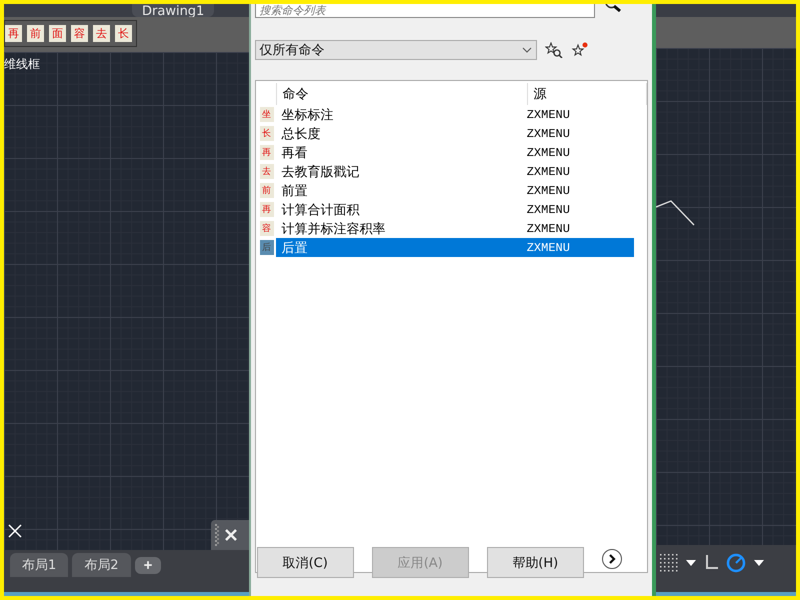  Describe the element at coordinates (123, 33) in the screenshot. I see `toolbar-button: 长` at that location.